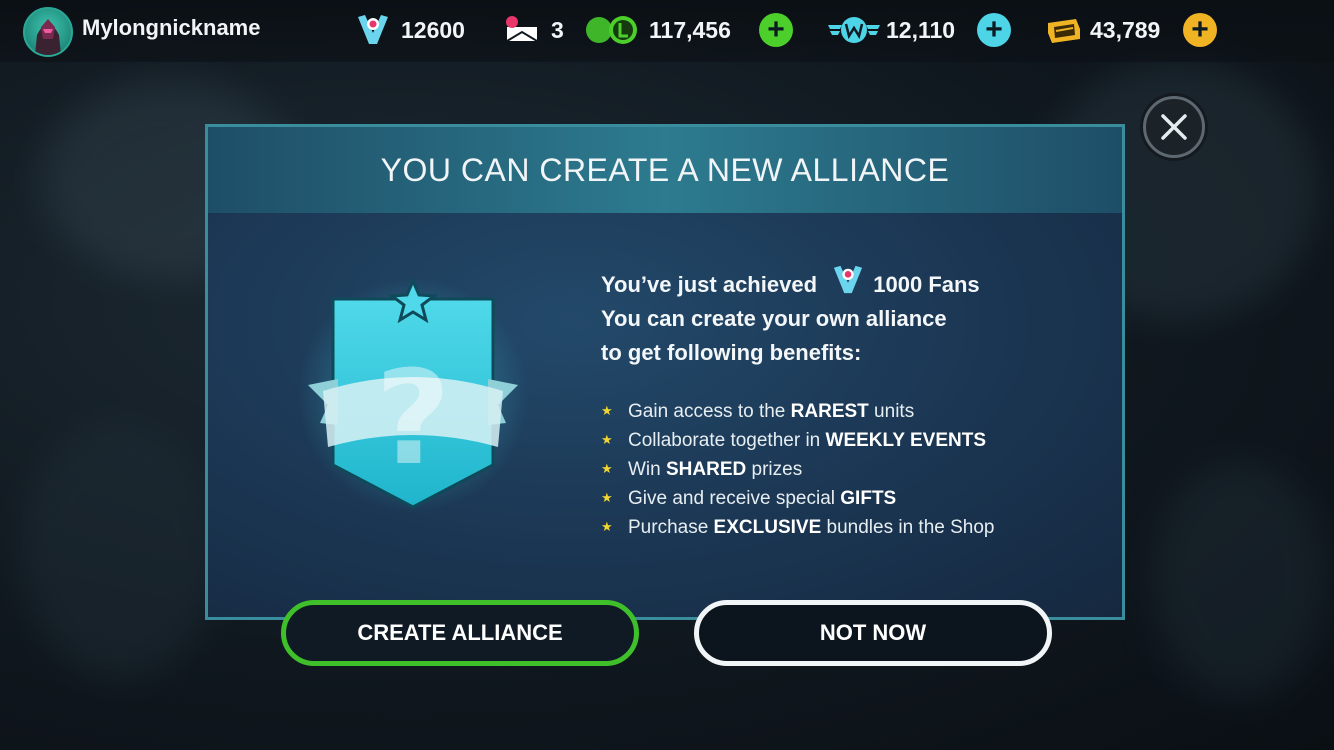 This screenshot has width=1334, height=750. What do you see at coordinates (727, 440) in the screenshot?
I see `benefit-text: Collaborate together in` at bounding box center [727, 440].